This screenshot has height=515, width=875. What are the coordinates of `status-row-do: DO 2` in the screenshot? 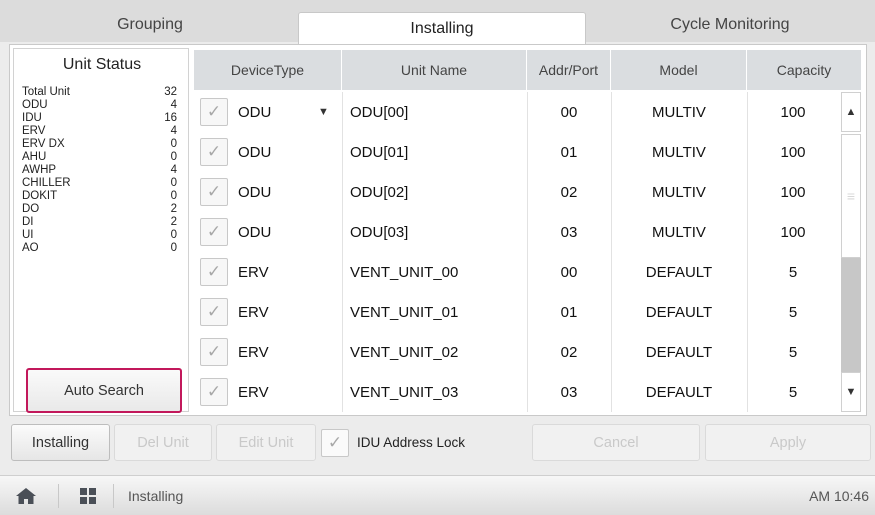 It's located at (99, 209).